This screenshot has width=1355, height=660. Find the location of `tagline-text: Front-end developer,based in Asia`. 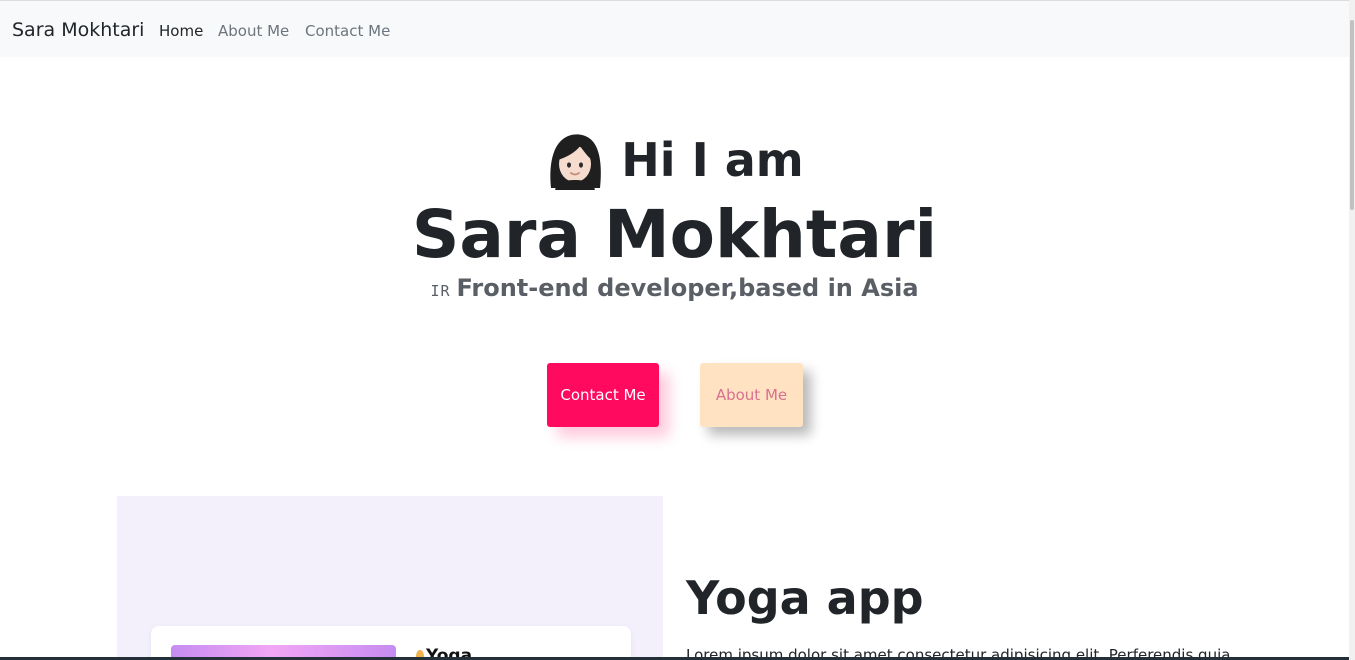

tagline-text: Front-end developer,based in Asia is located at coordinates (687, 288).